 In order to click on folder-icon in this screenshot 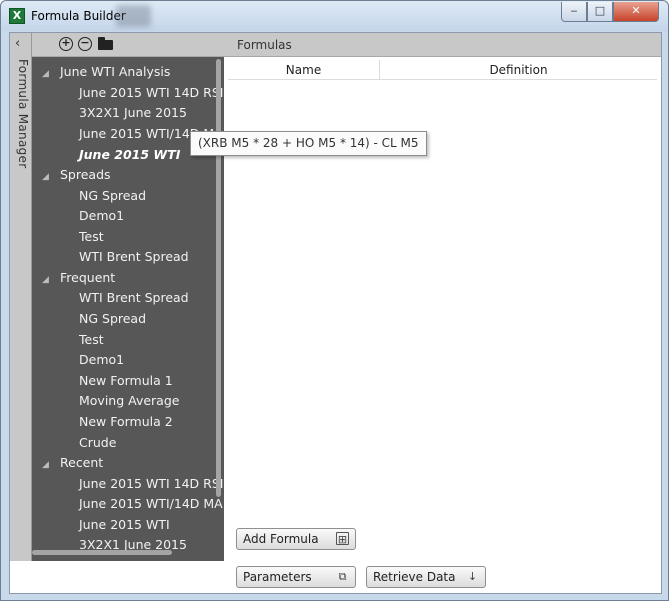, I will do `click(106, 44)`.